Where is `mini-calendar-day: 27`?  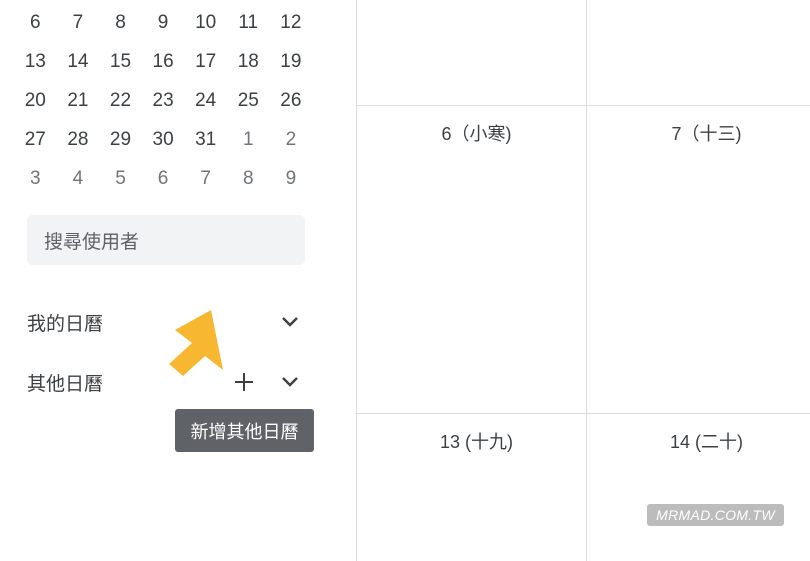 mini-calendar-day: 27 is located at coordinates (35, 140).